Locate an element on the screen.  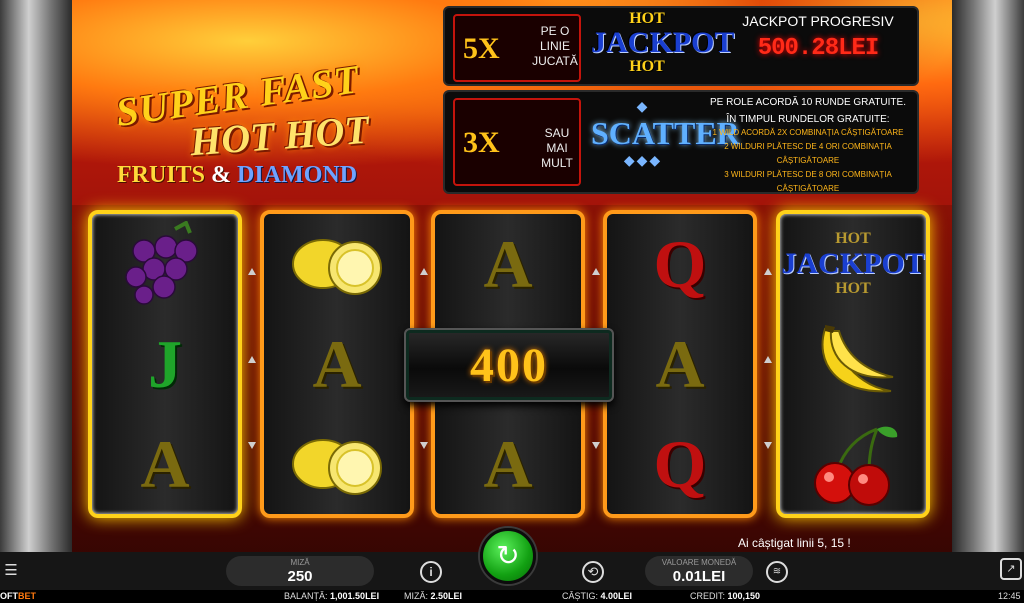
logo-fruits: FRUITS is located at coordinates (161, 175).